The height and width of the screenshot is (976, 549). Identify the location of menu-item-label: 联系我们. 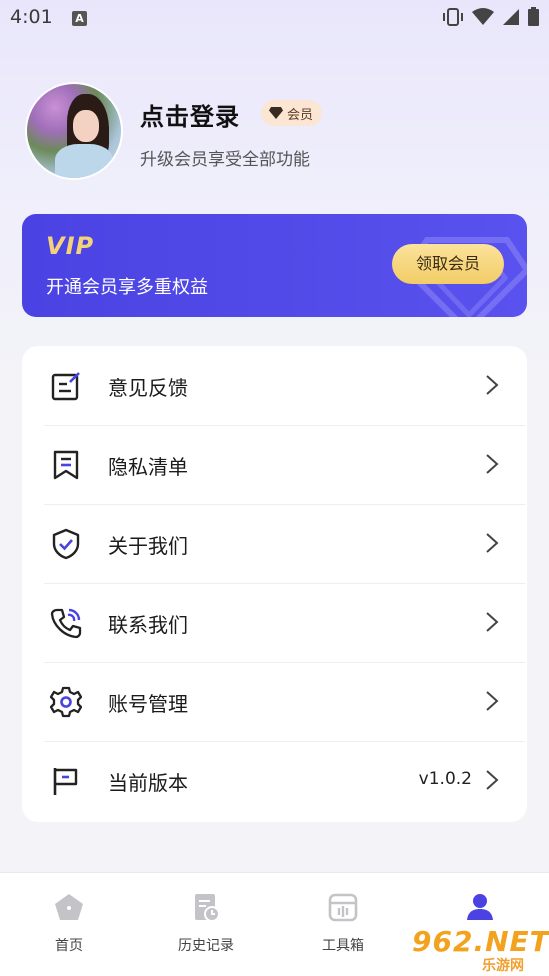
(148, 625).